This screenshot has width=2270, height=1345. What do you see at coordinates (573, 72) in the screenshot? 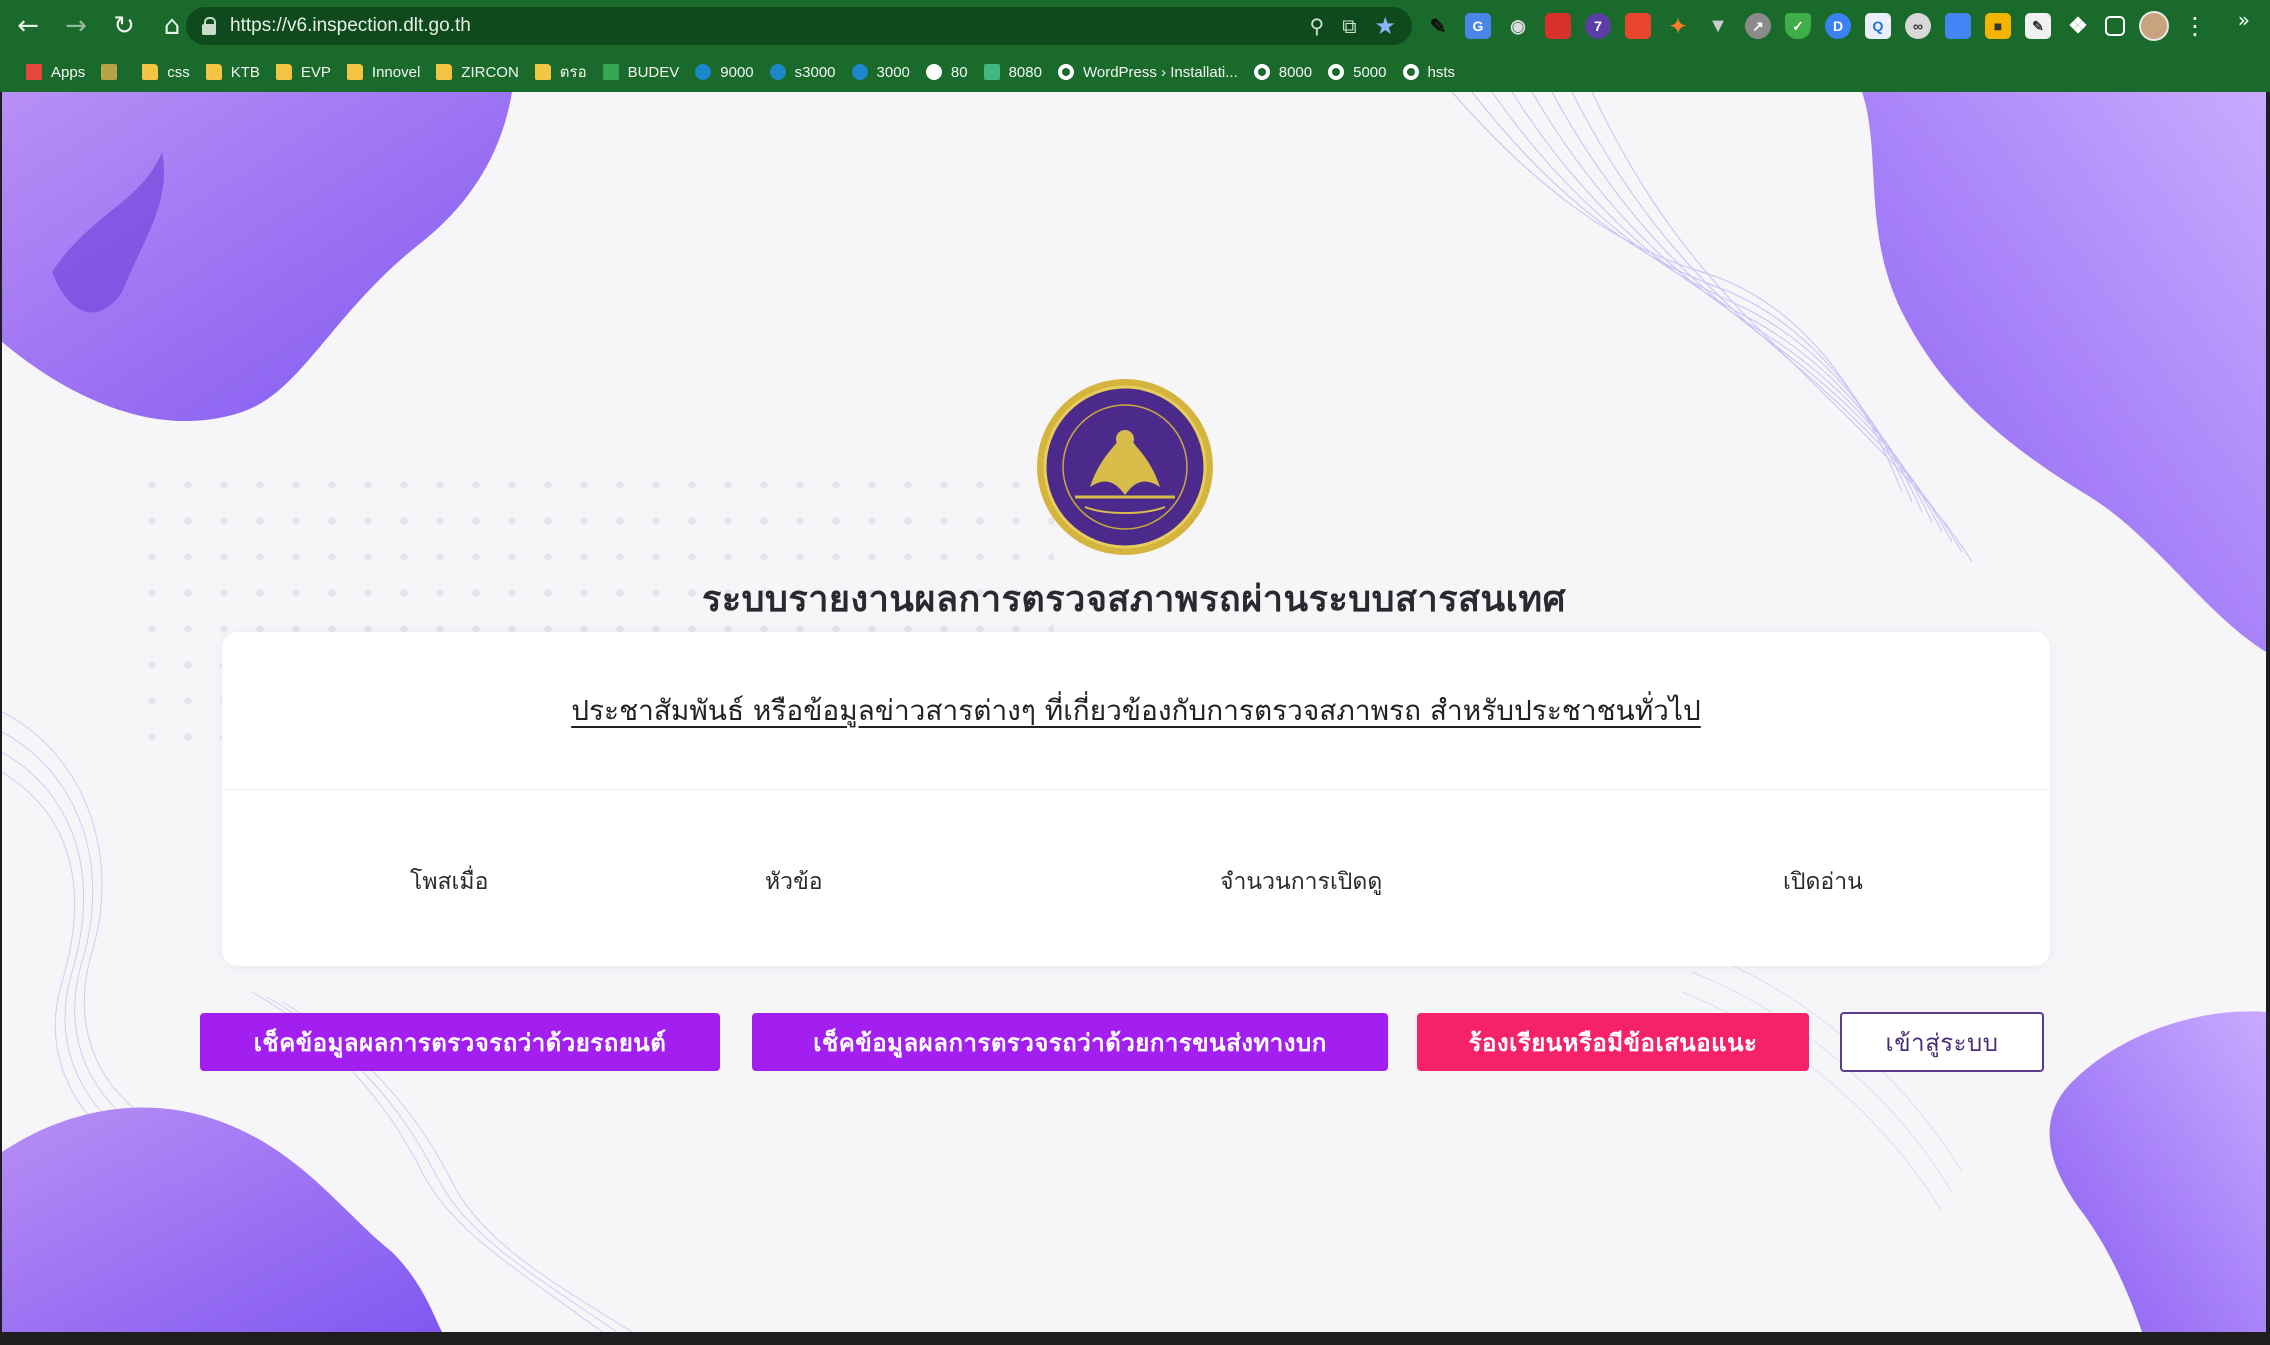
I see `bookmark-label: ตรอ` at bounding box center [573, 72].